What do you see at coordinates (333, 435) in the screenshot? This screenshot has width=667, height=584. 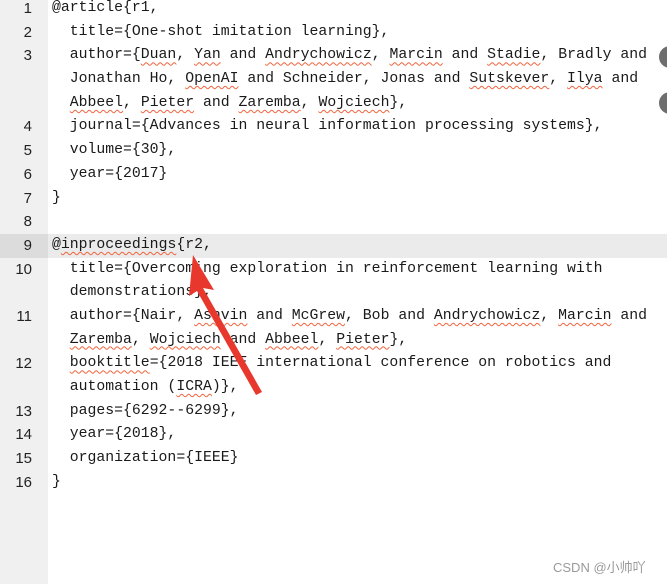 I see `code-line: 14 year={2018},` at bounding box center [333, 435].